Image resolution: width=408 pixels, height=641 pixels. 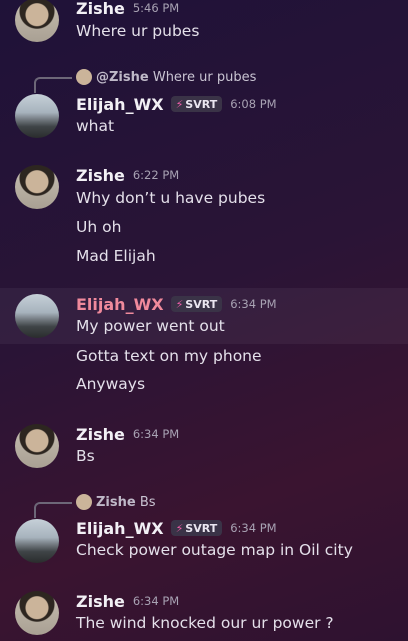 What do you see at coordinates (204, 25) in the screenshot?
I see `message: Zishe 5:46 PM Where ur pubes` at bounding box center [204, 25].